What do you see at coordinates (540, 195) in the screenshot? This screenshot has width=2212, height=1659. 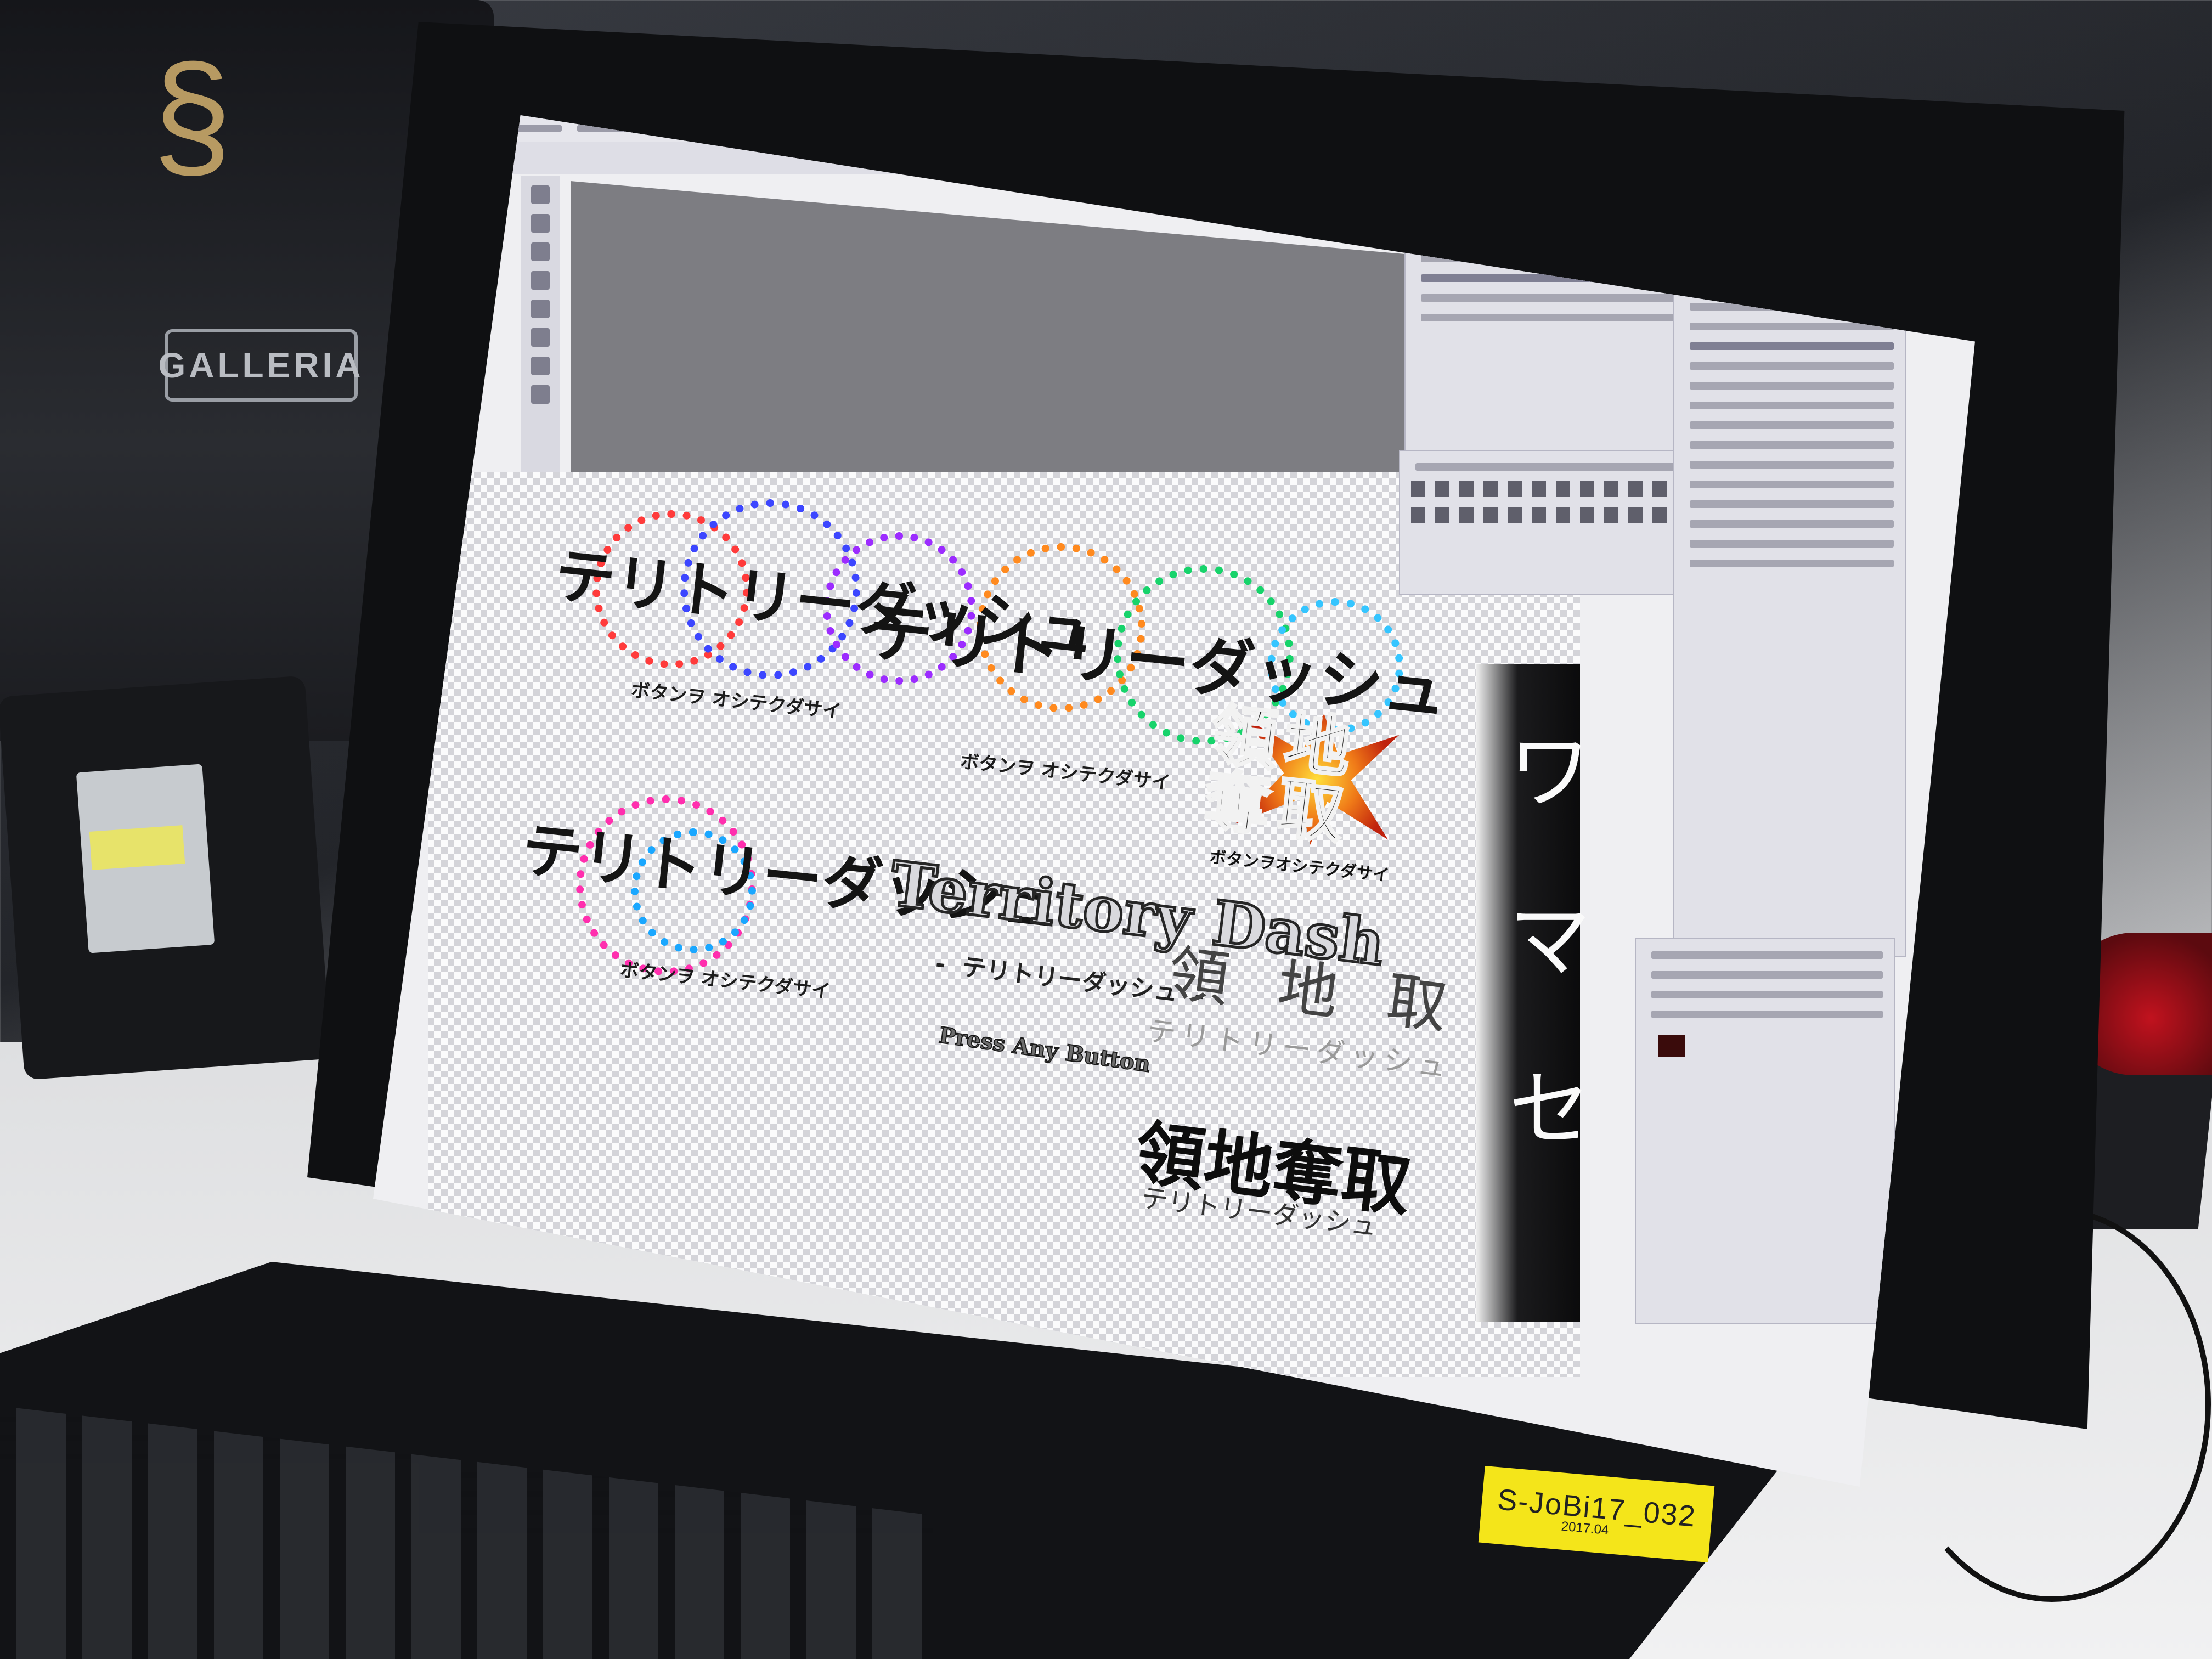 I see `move-tool-icon` at bounding box center [540, 195].